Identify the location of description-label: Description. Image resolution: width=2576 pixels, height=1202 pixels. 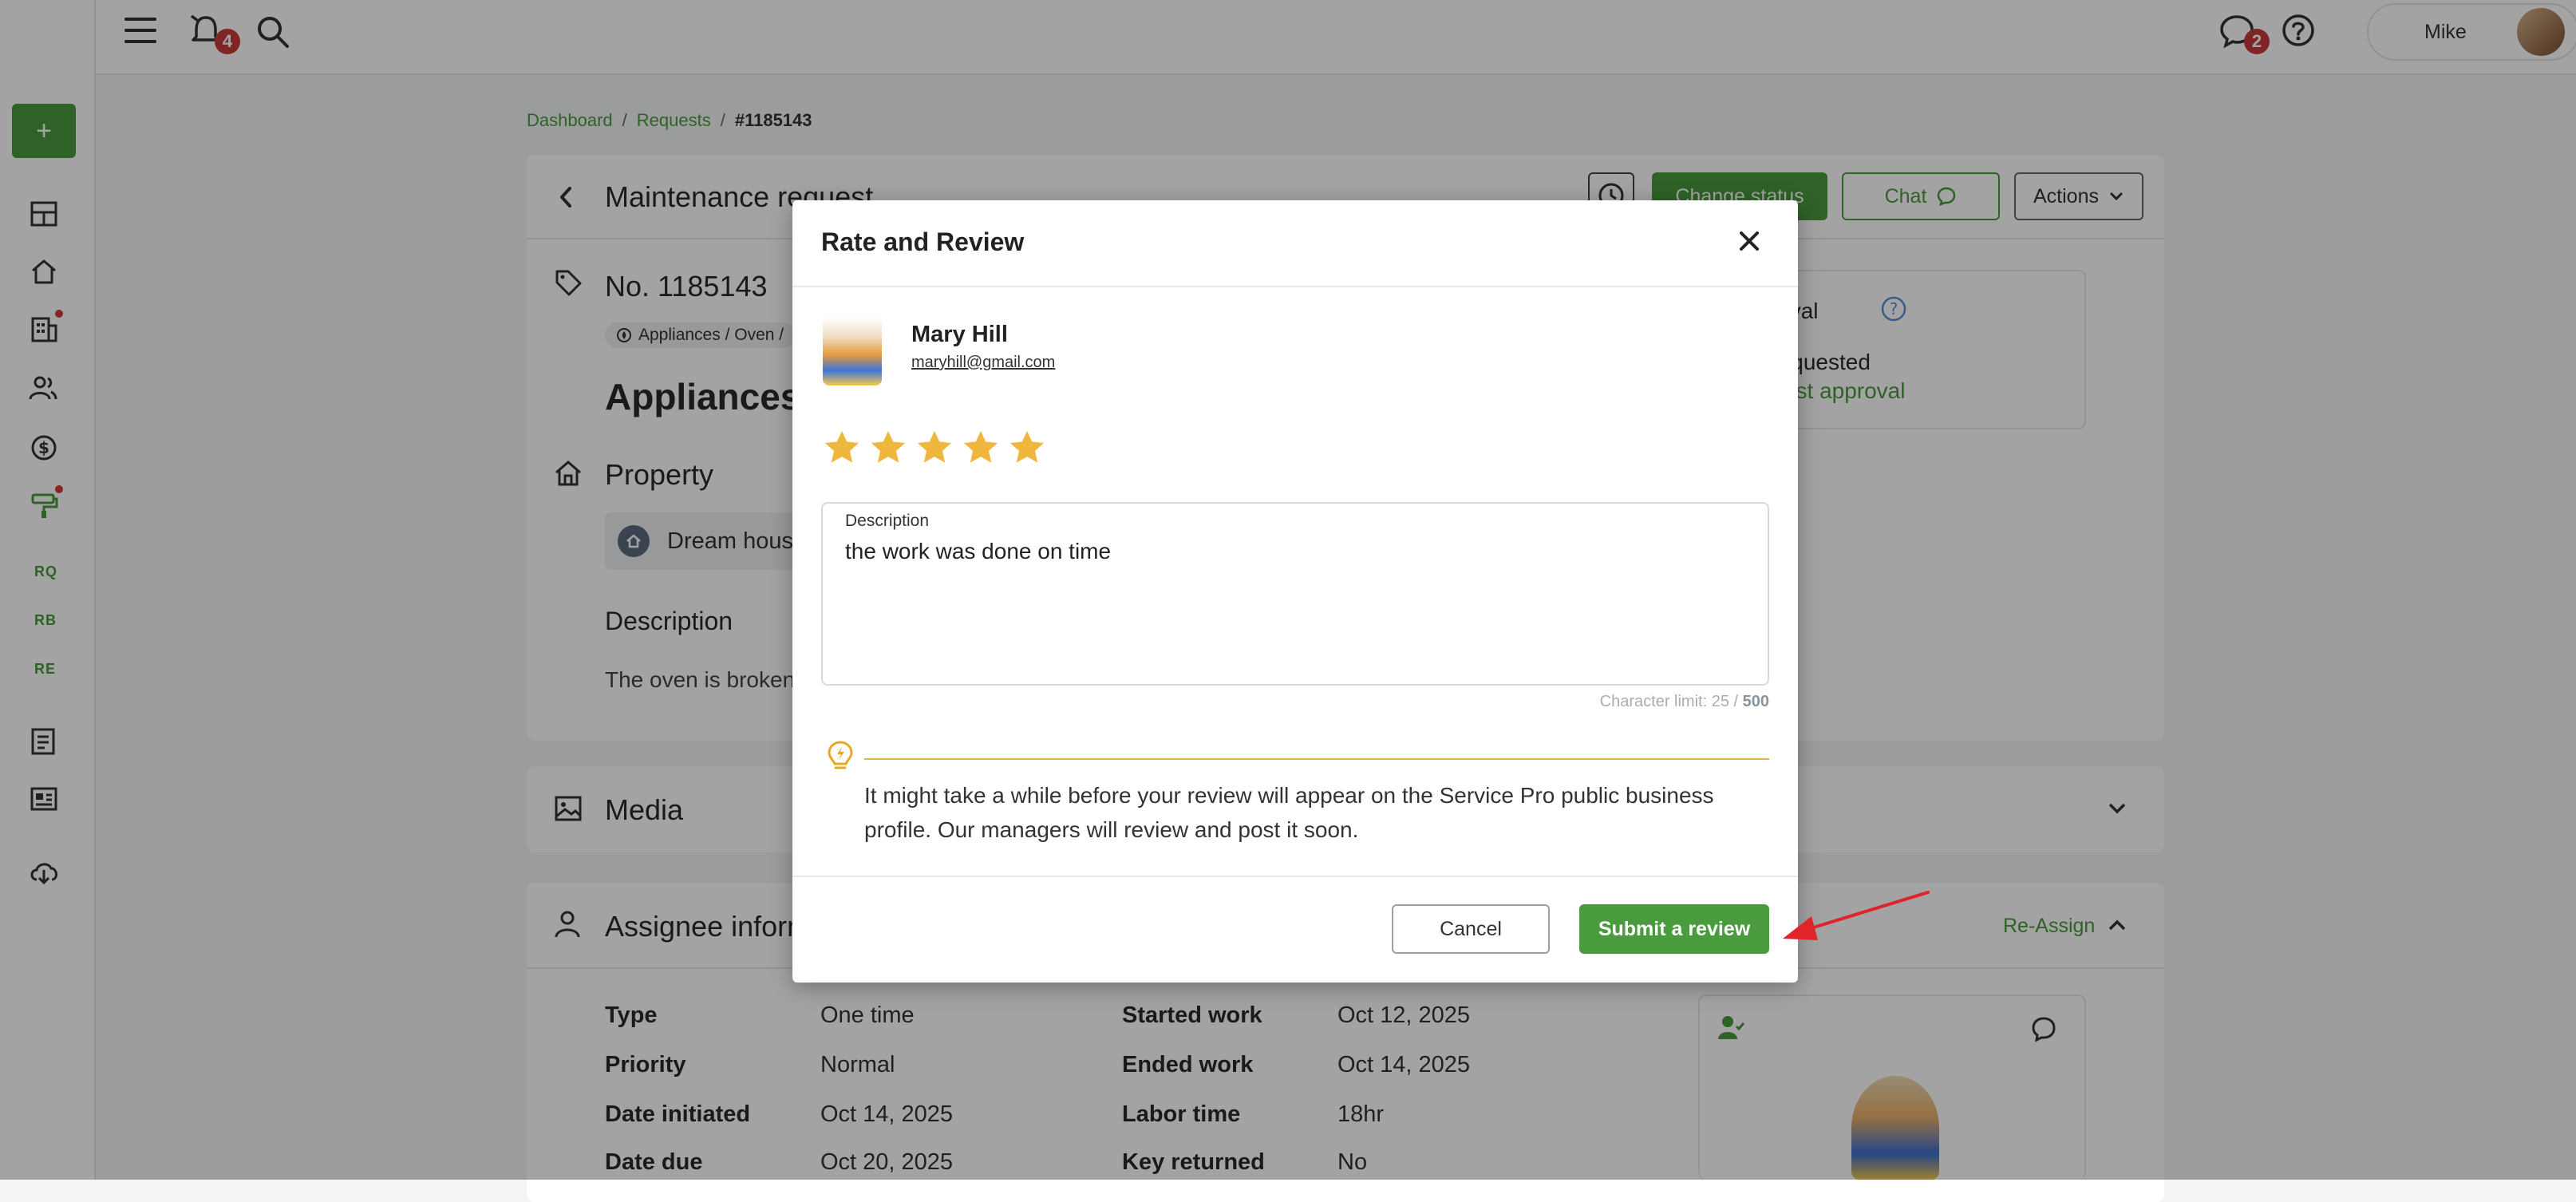
(887, 521).